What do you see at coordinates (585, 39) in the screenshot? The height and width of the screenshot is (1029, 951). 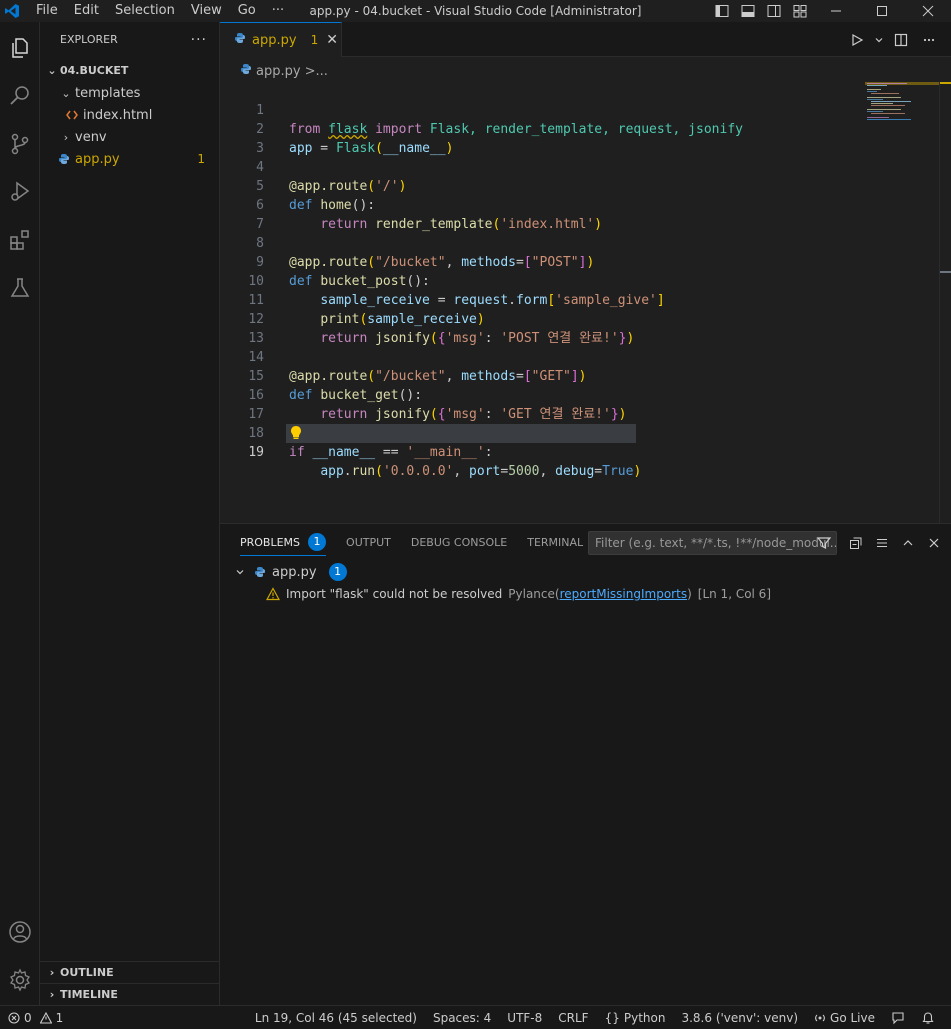 I see `editor-tabs-bar: app.py 1 ✕` at bounding box center [585, 39].